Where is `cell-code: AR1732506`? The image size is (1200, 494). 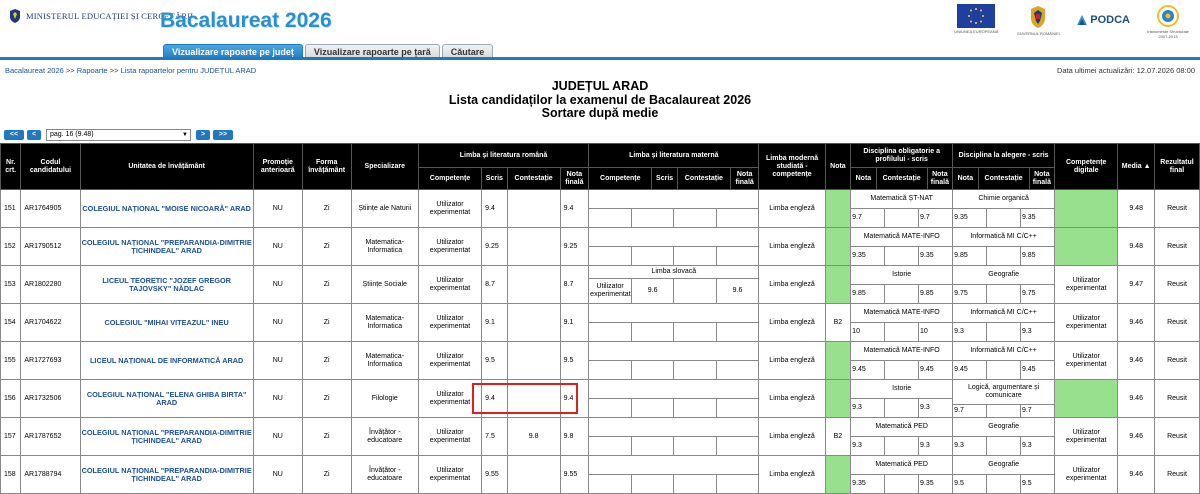
cell-code: AR1732506 is located at coordinates (50, 398).